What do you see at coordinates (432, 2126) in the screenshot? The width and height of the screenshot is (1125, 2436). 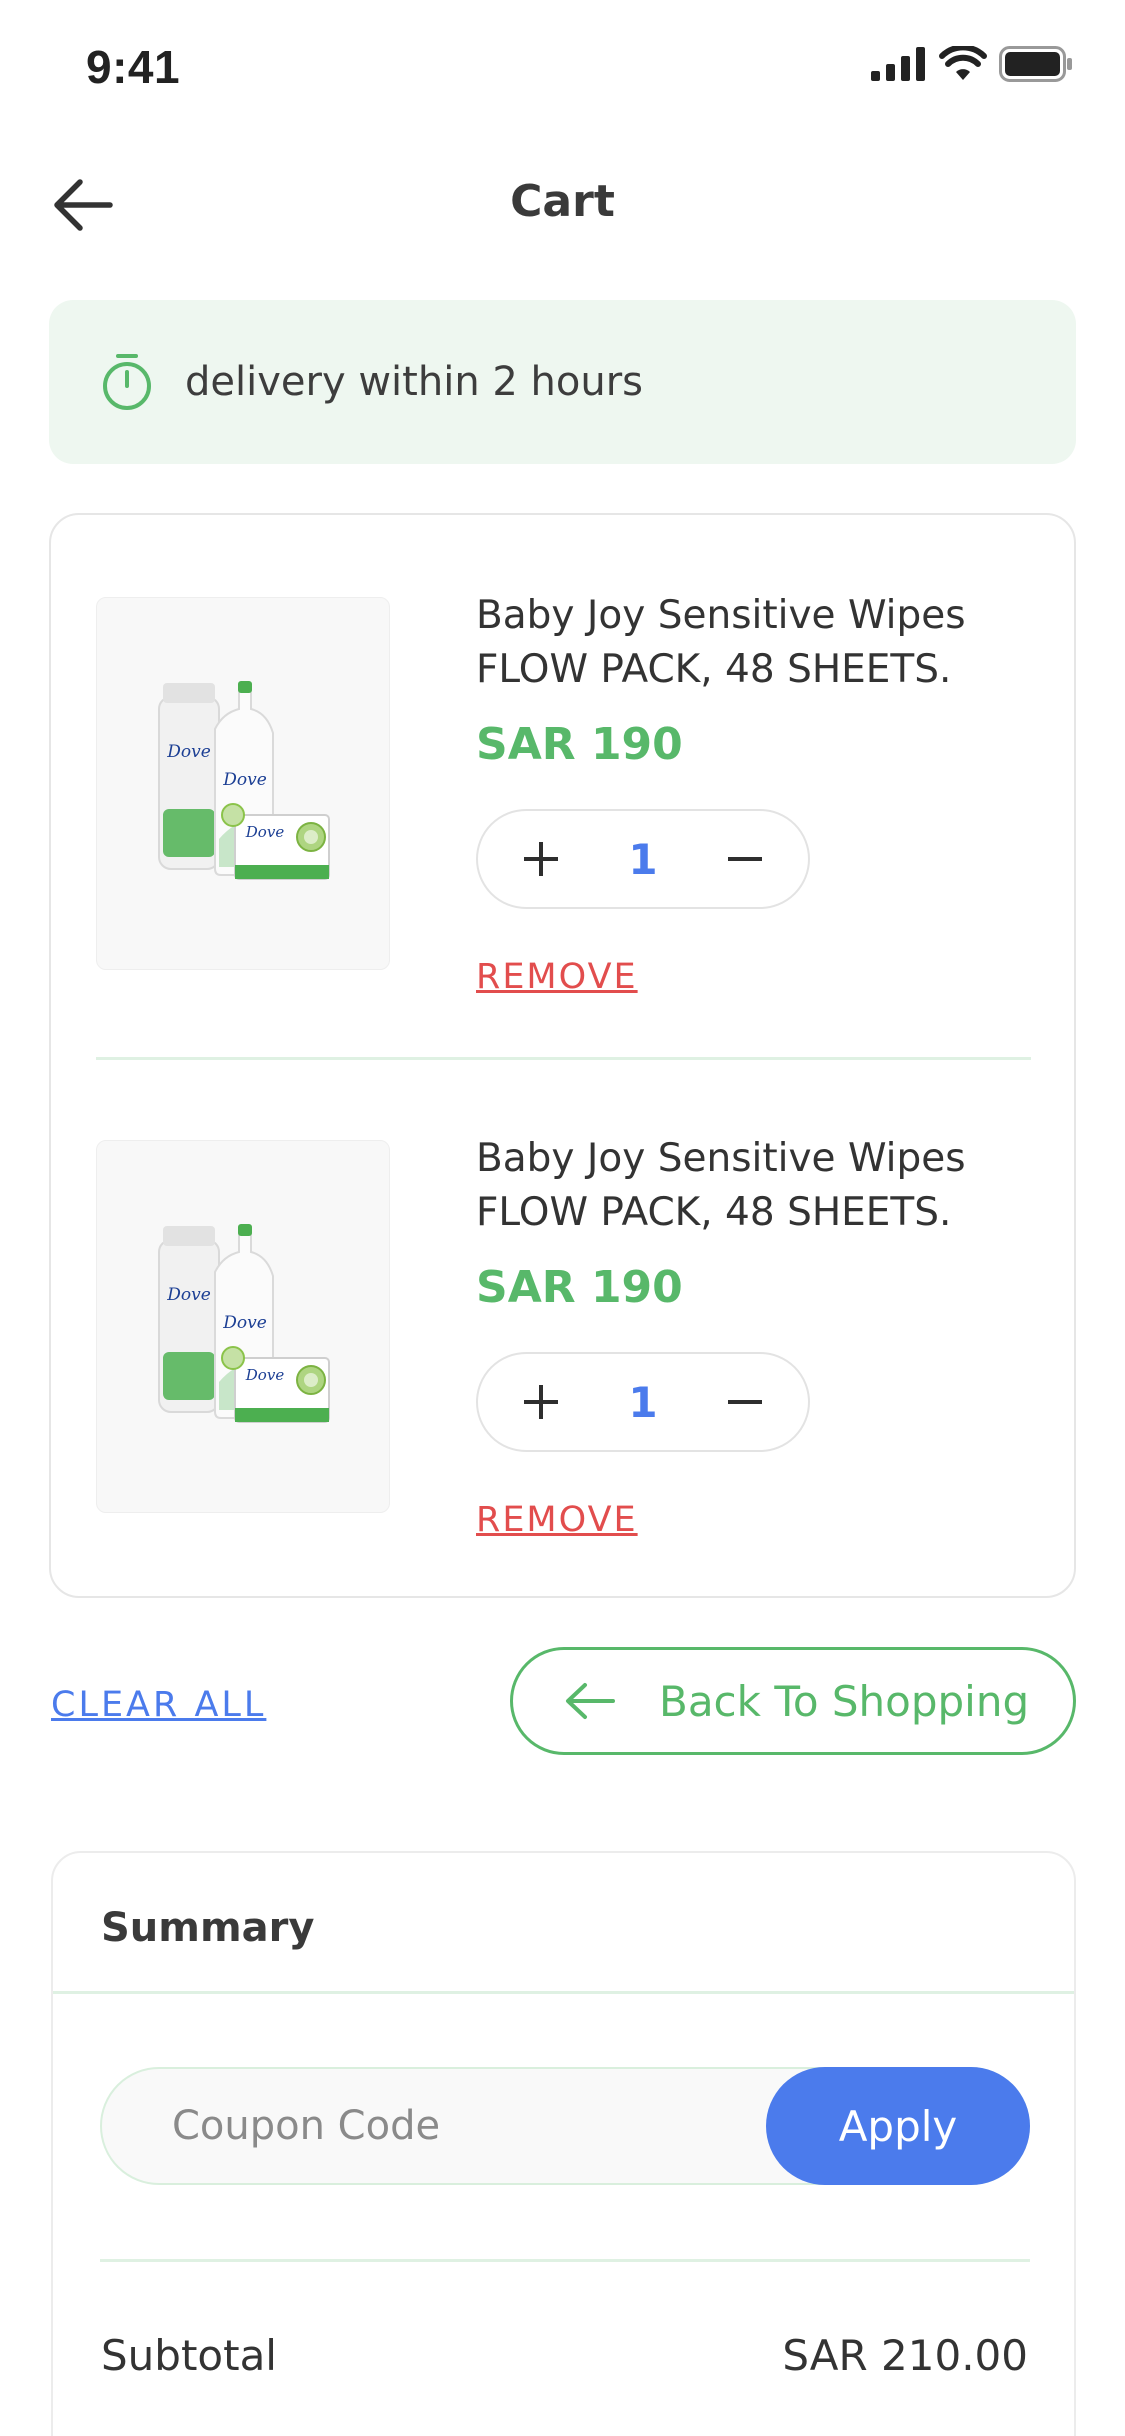 I see `coupon-code-input` at bounding box center [432, 2126].